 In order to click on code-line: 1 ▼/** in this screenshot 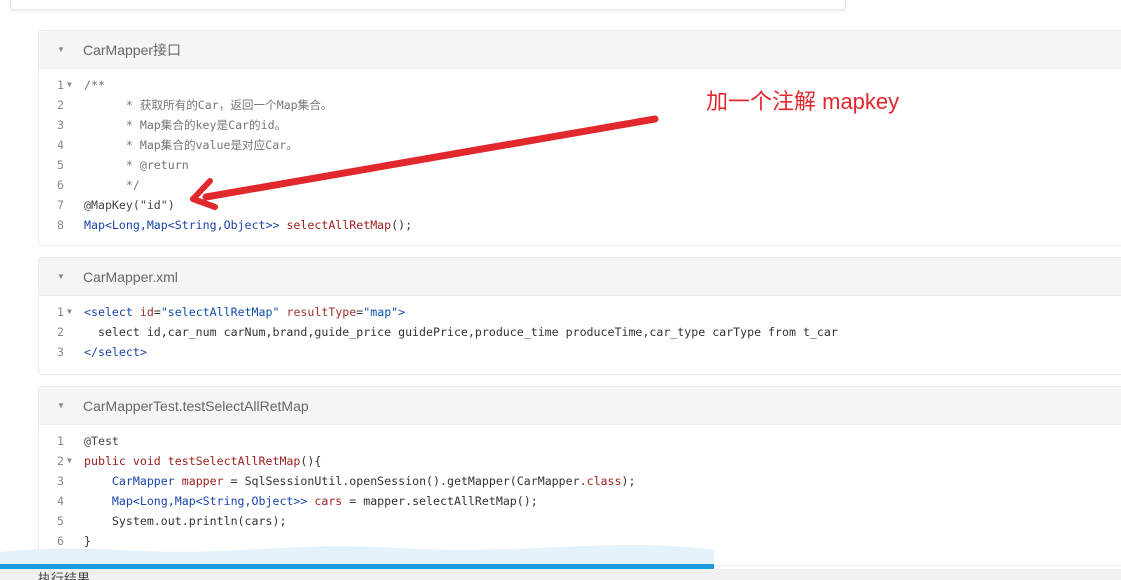, I will do `click(580, 85)`.